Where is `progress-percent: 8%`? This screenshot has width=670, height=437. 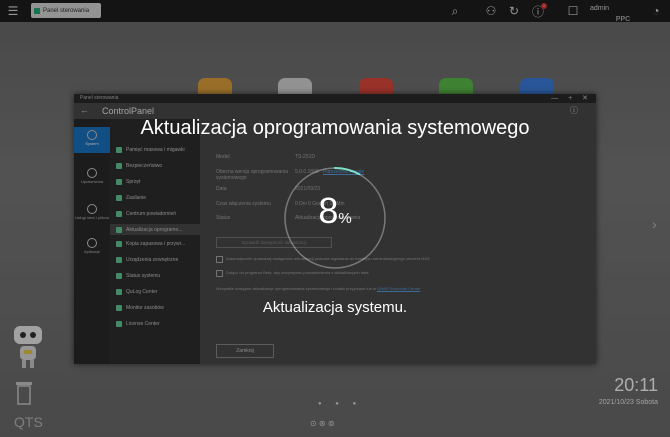
progress-percent: 8% is located at coordinates (335, 211).